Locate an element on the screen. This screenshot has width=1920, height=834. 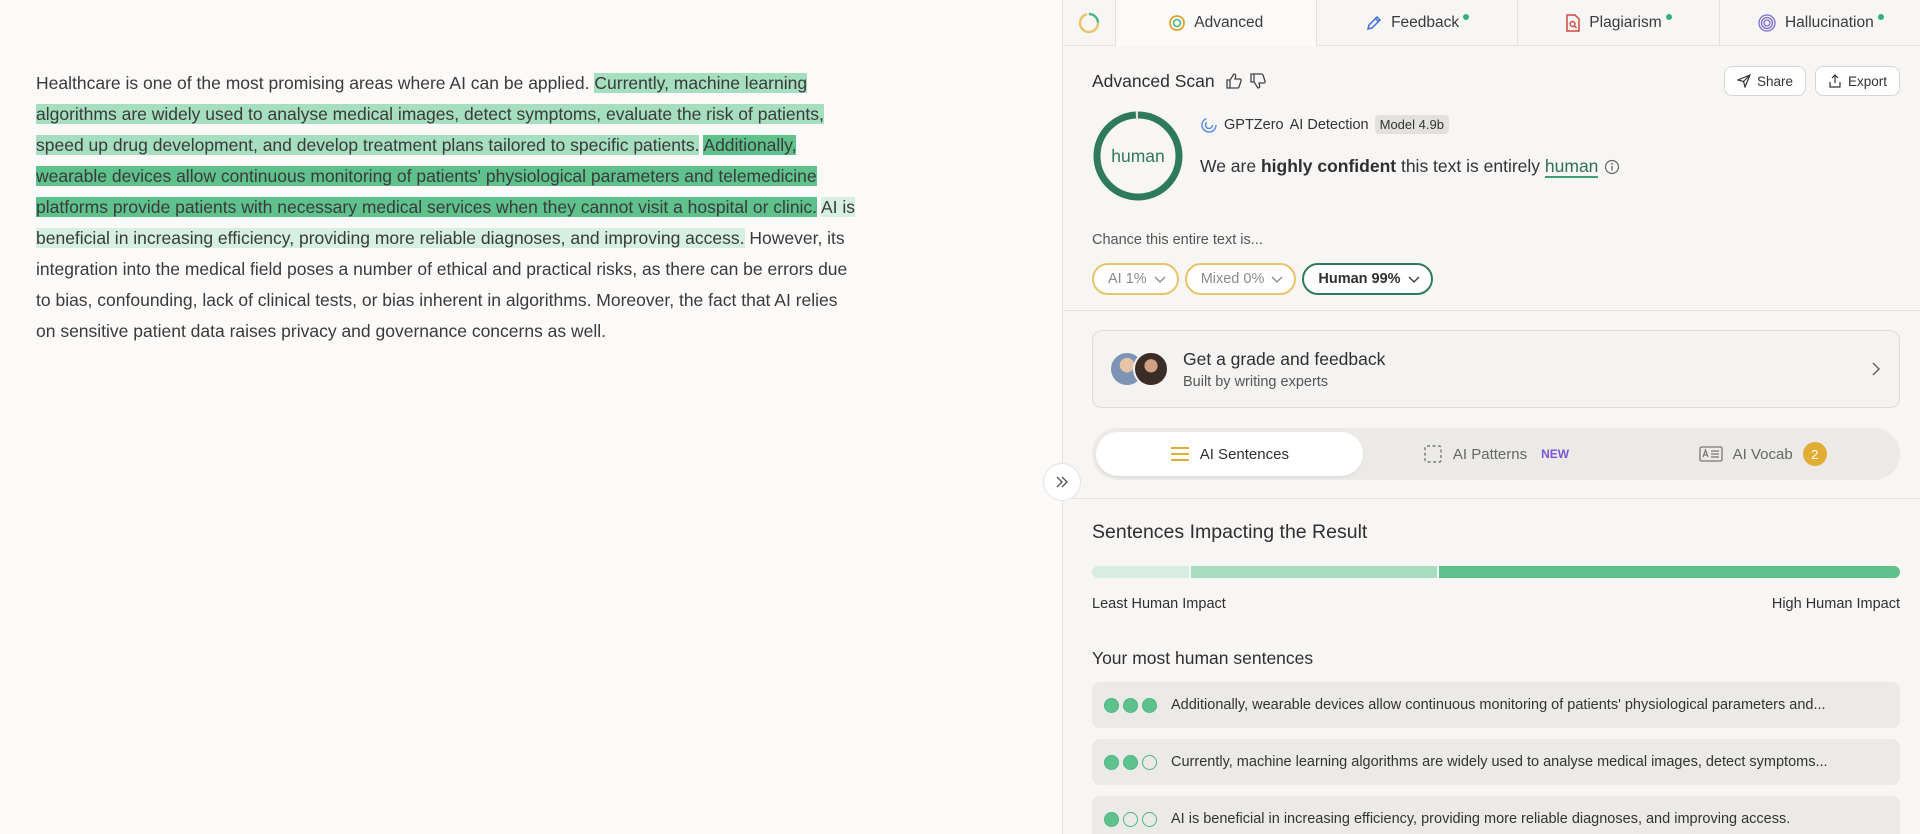
tab-ai-sentences: AI Sentences is located at coordinates (1229, 454).